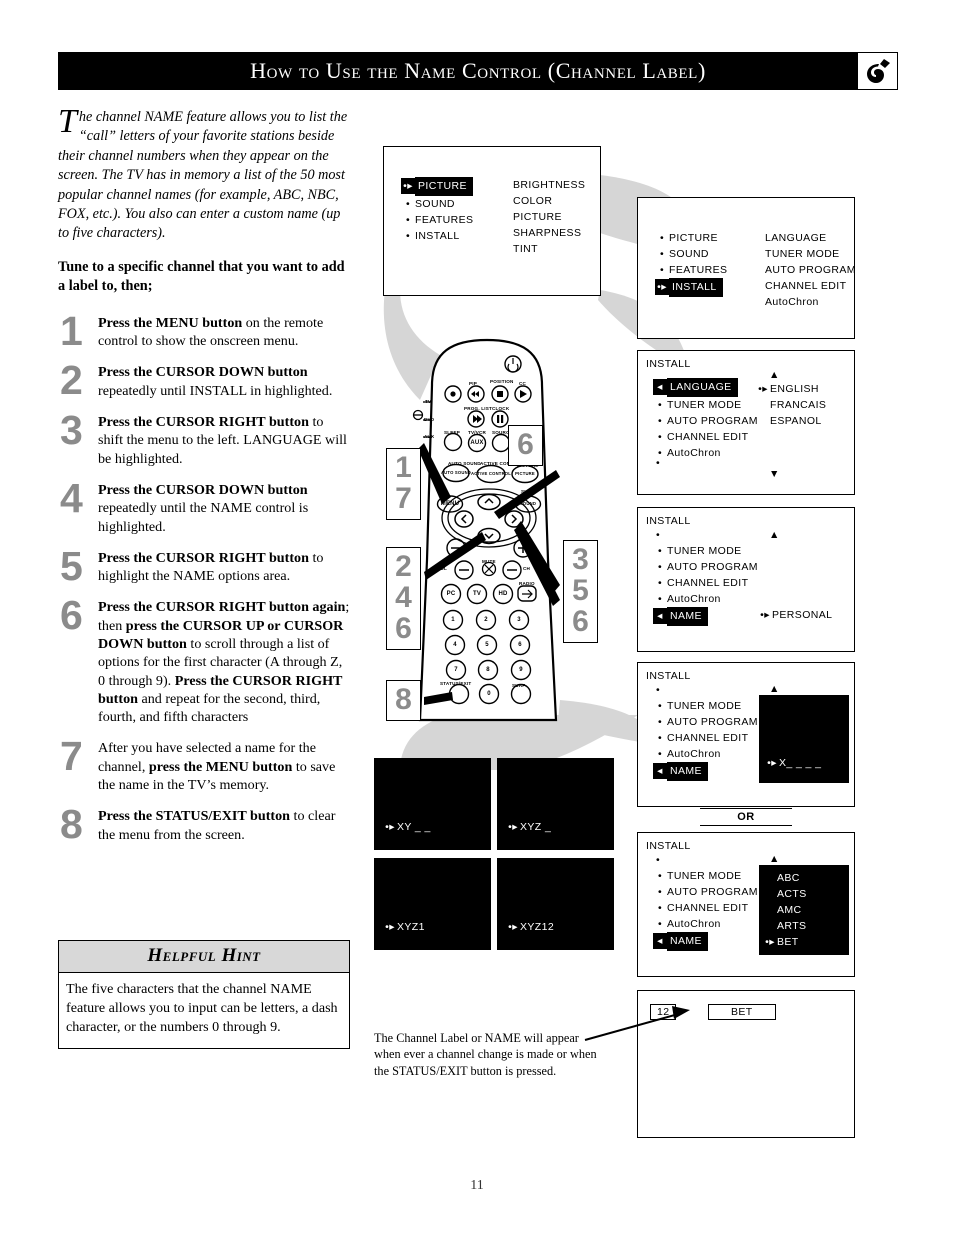 The image size is (954, 1235). I want to click on osd-option-item: TINT, so click(542, 249).